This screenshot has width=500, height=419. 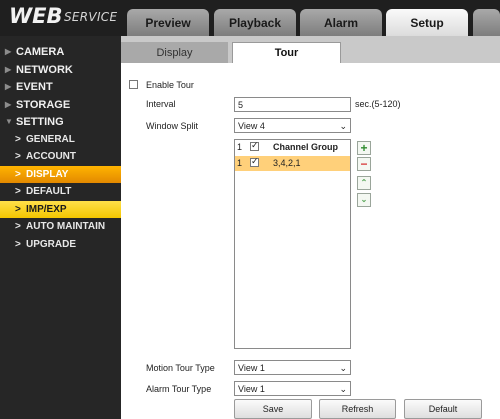 I want to click on sidebar-item-label: DISPLAY, so click(x=47, y=174).